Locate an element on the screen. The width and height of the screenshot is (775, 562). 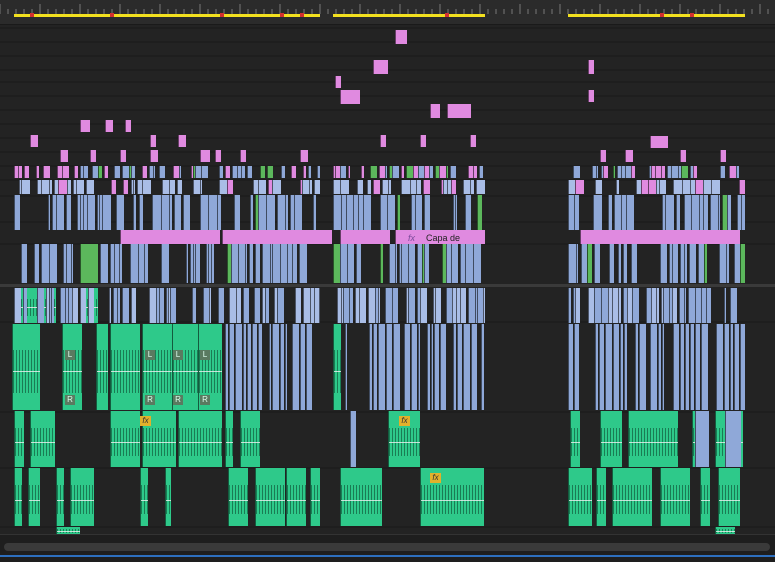
video-audio-divider is located at coordinates (387, 285).